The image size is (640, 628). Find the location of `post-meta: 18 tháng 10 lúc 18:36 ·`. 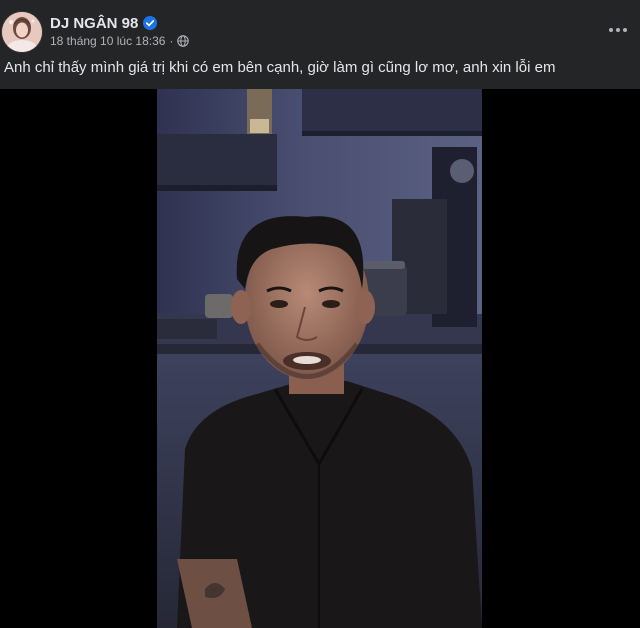

post-meta: 18 tháng 10 lúc 18:36 · is located at coordinates (120, 41).